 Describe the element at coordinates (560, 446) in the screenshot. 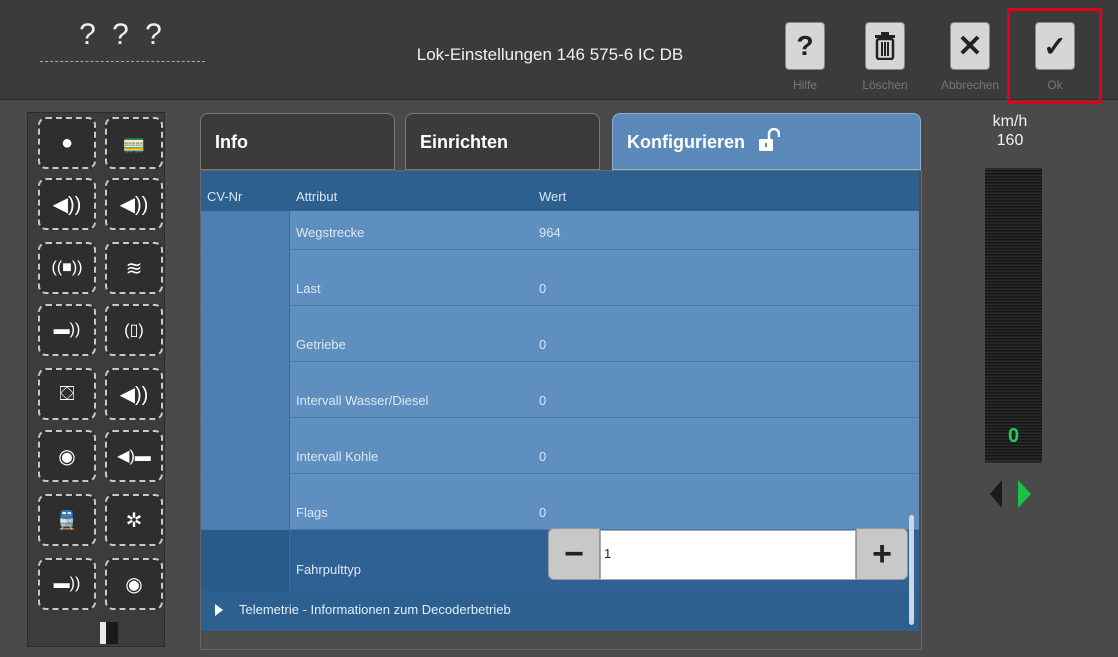

I see `table-row: Intervall Kohle 0` at that location.